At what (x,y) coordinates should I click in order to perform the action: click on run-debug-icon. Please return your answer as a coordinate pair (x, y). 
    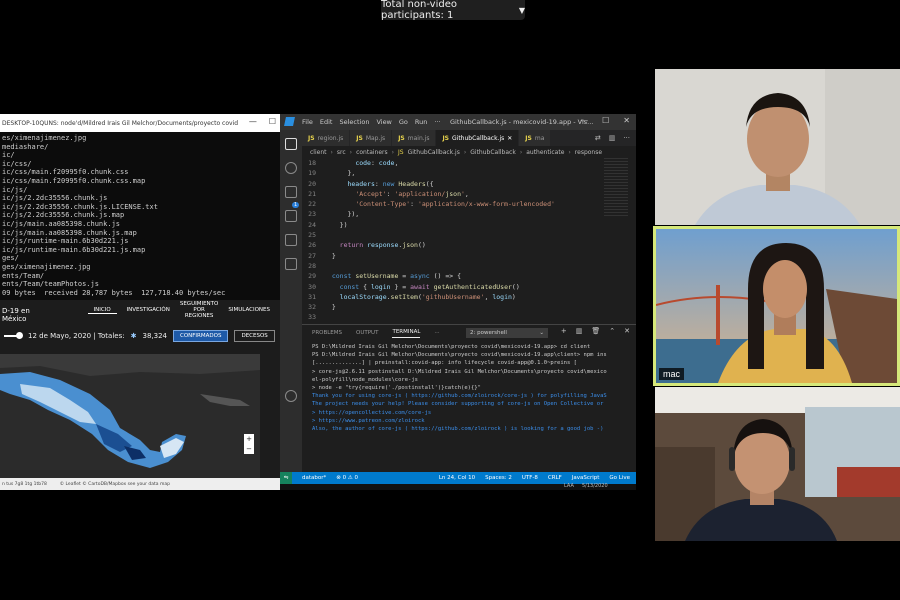
    Looking at the image, I should click on (291, 216).